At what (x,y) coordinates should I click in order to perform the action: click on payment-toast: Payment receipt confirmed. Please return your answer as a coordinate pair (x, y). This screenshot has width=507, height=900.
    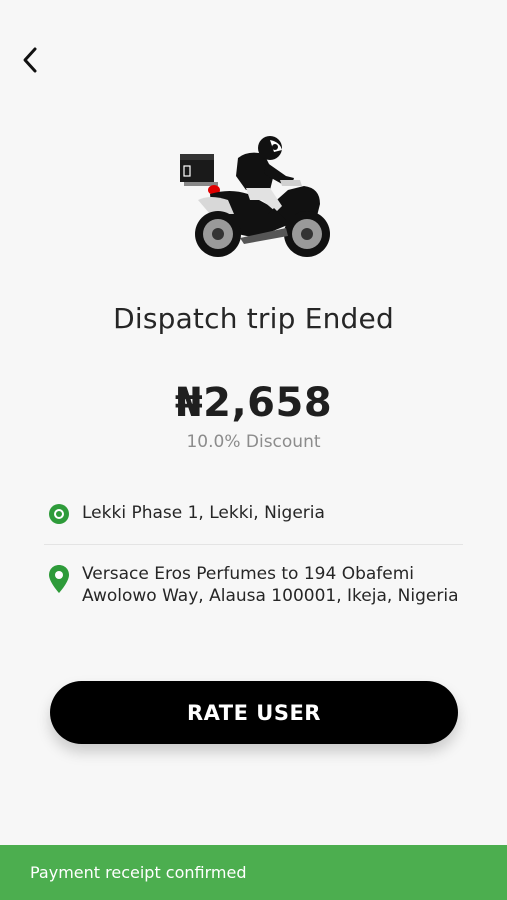
    Looking at the image, I should click on (253, 872).